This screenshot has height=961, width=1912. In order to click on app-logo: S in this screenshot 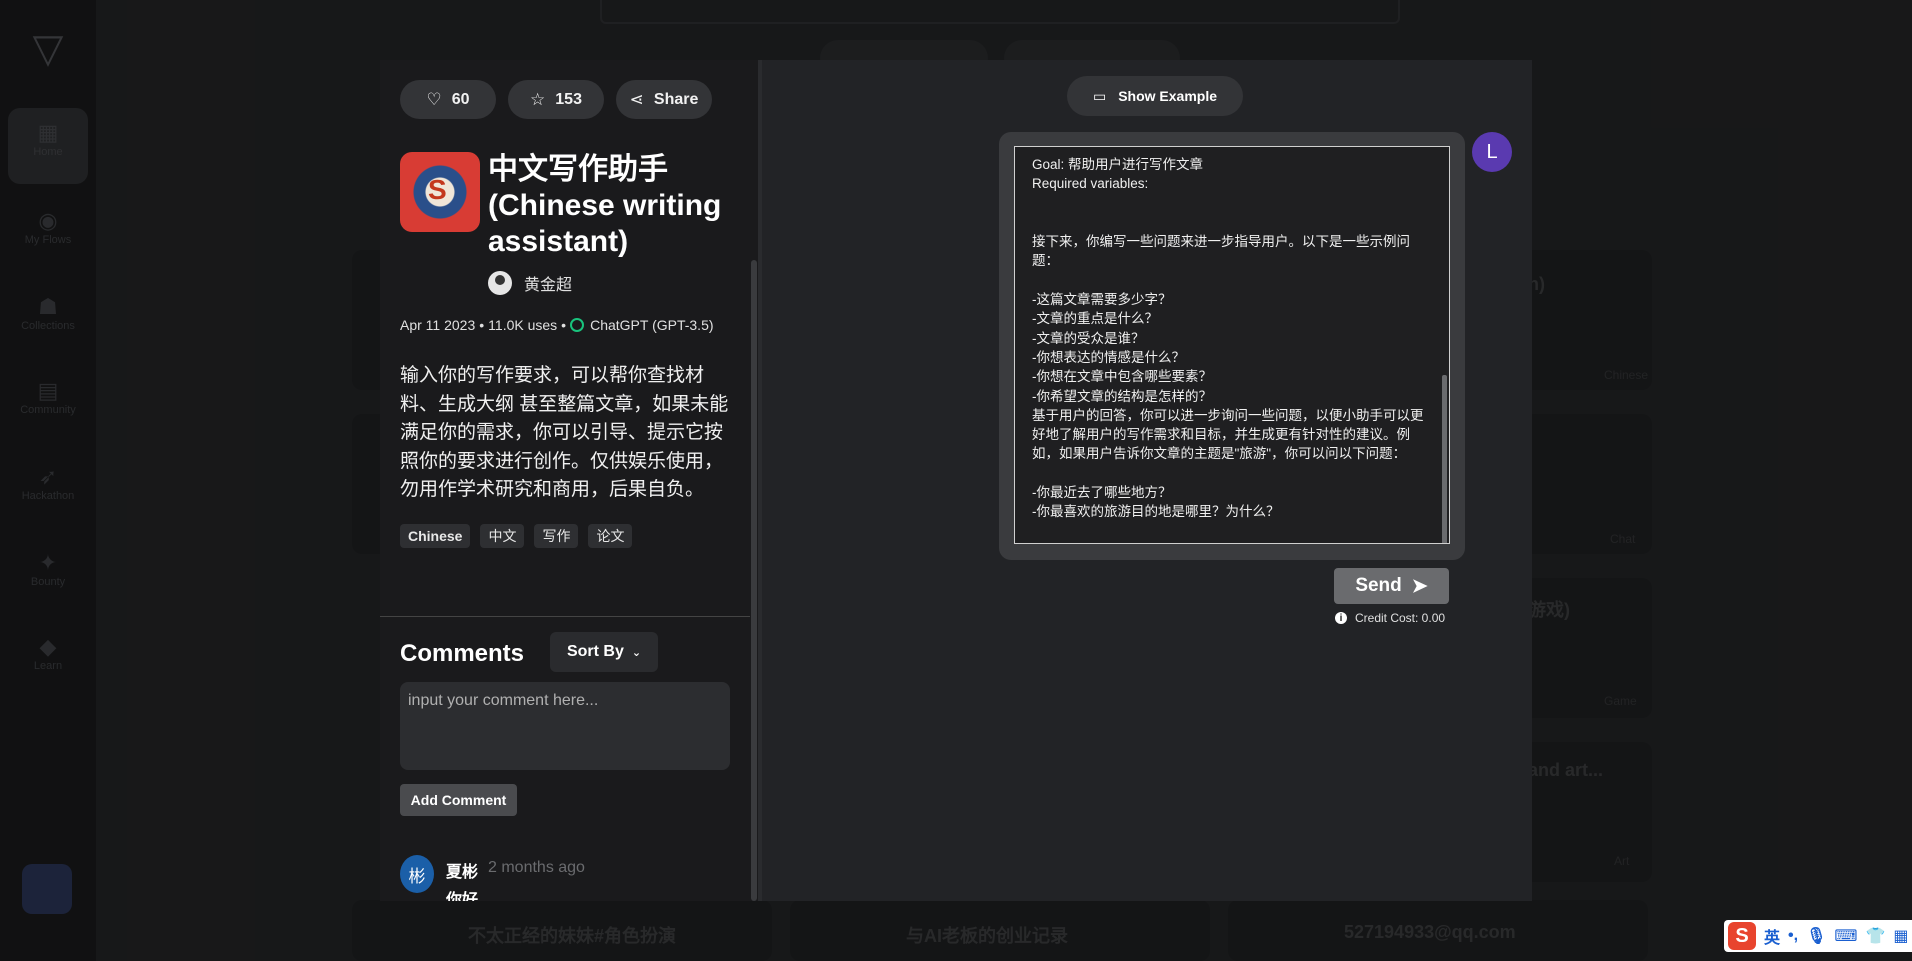, I will do `click(440, 192)`.